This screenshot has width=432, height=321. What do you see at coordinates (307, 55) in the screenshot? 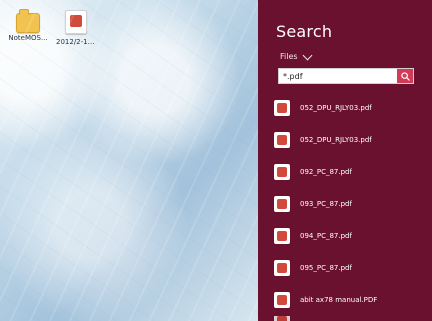
I see `chevron-down-icon` at bounding box center [307, 55].